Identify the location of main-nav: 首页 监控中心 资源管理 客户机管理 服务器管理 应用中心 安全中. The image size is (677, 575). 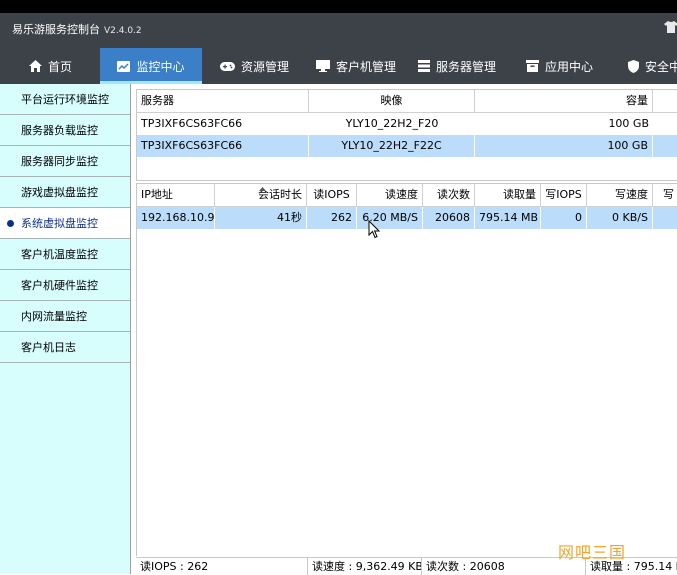
(338, 66).